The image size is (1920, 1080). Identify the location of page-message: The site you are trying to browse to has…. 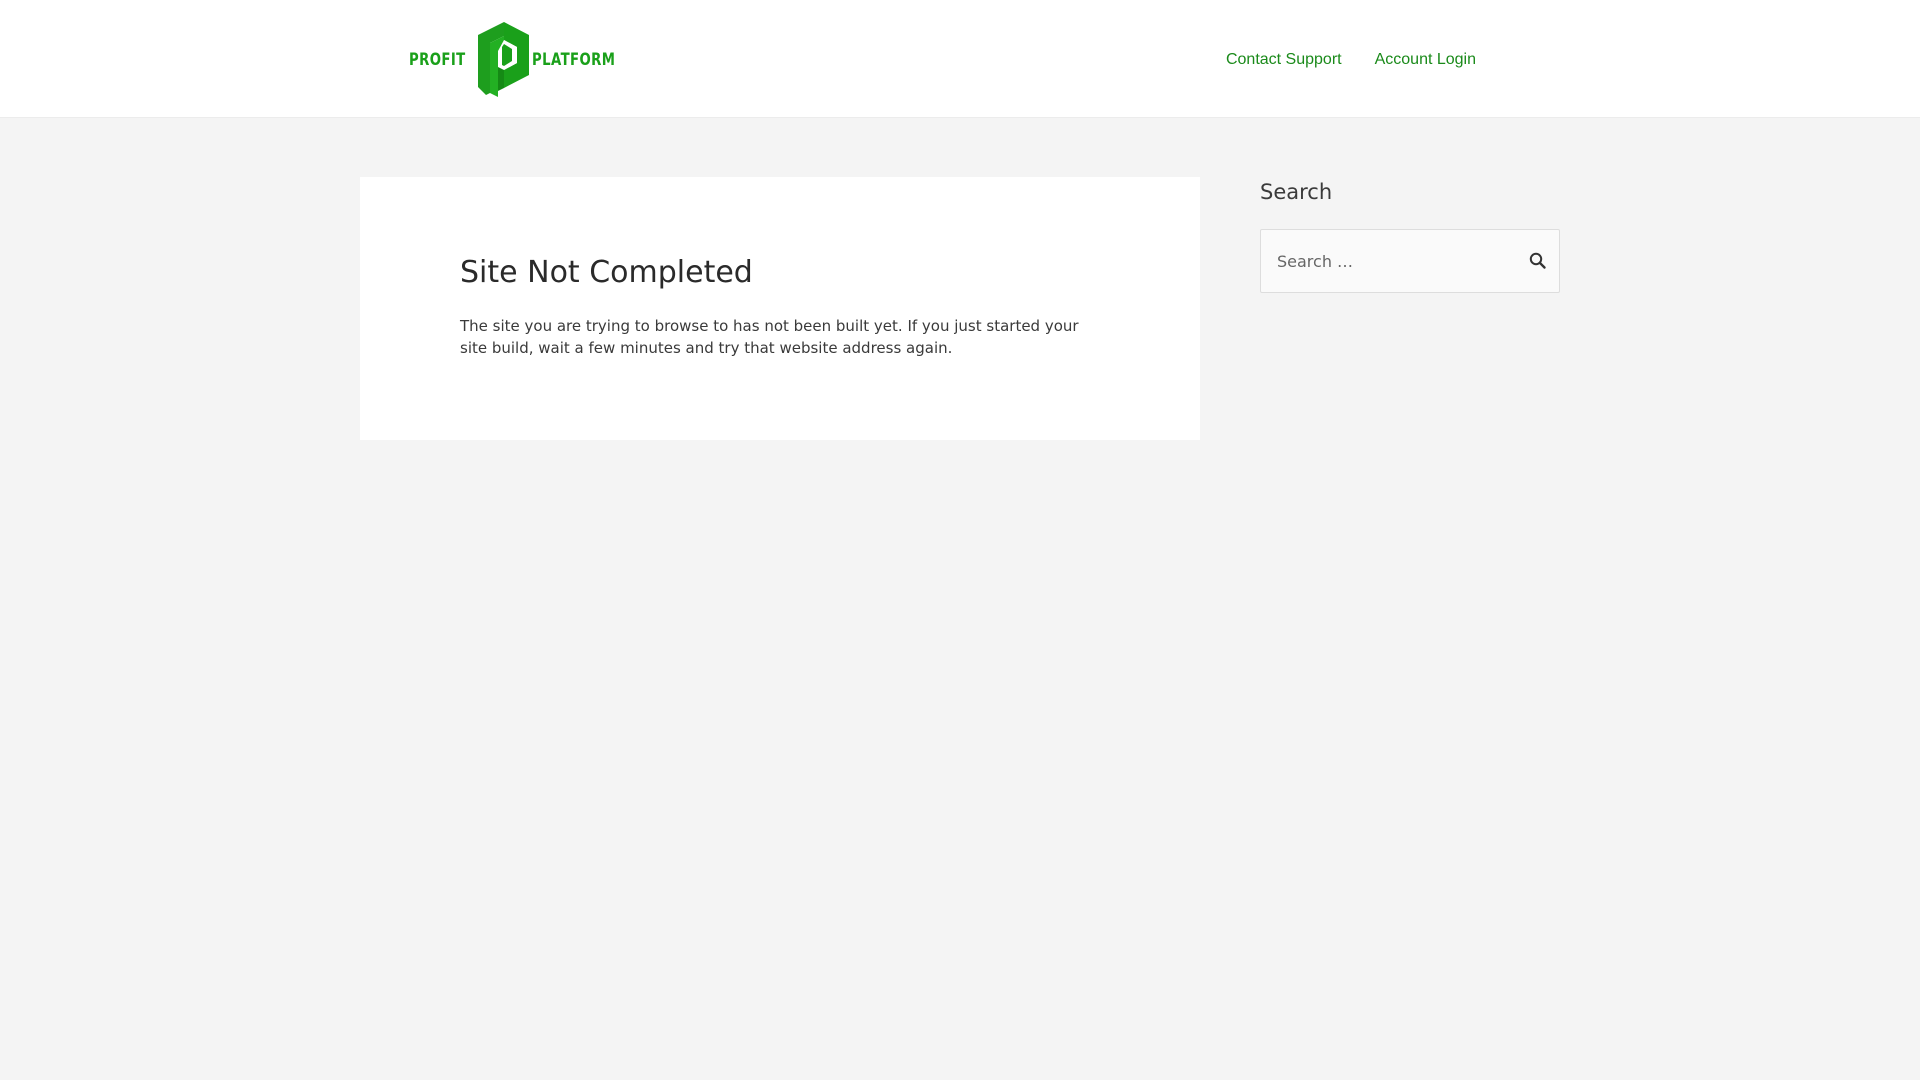
(769, 337).